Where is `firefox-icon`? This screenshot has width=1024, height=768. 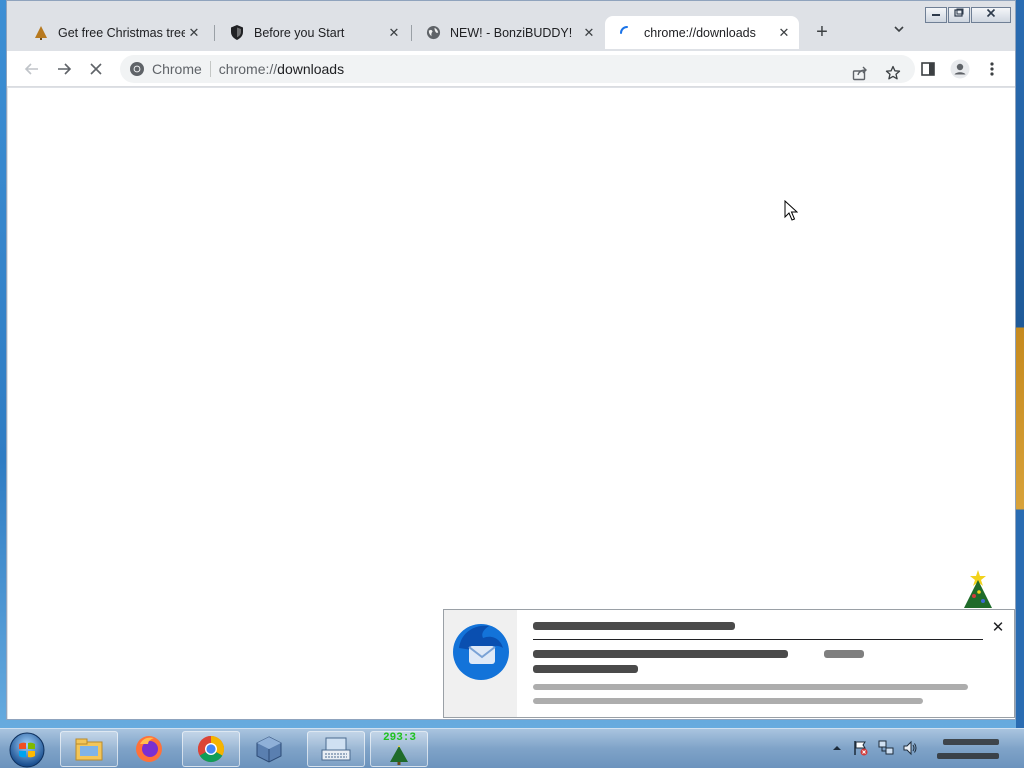
firefox-icon is located at coordinates (149, 749).